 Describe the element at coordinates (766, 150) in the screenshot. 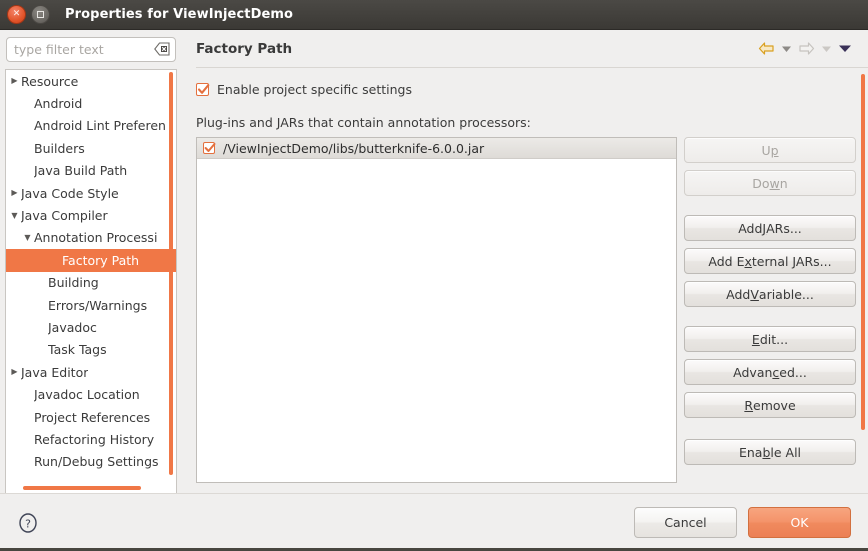

I see `button-label-part1: U` at that location.